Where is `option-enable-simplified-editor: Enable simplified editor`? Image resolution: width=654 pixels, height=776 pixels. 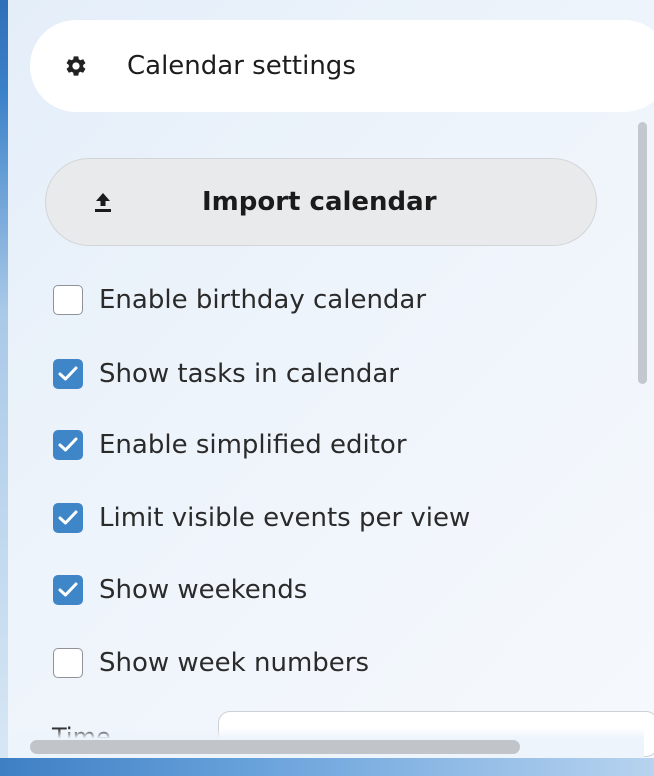
option-enable-simplified-editor: Enable simplified editor is located at coordinates (230, 445).